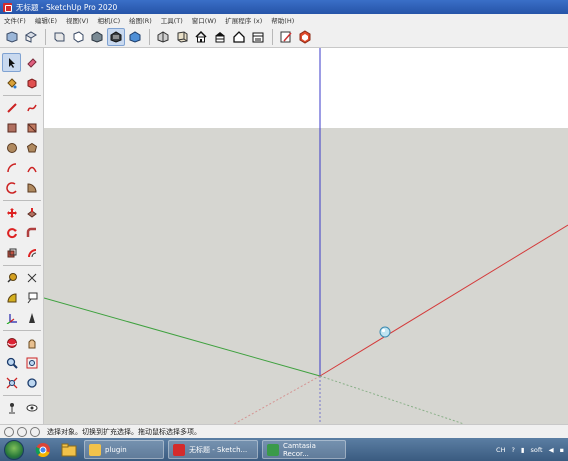 Image resolution: width=568 pixels, height=461 pixels. I want to click on folder-icon, so click(95, 449).